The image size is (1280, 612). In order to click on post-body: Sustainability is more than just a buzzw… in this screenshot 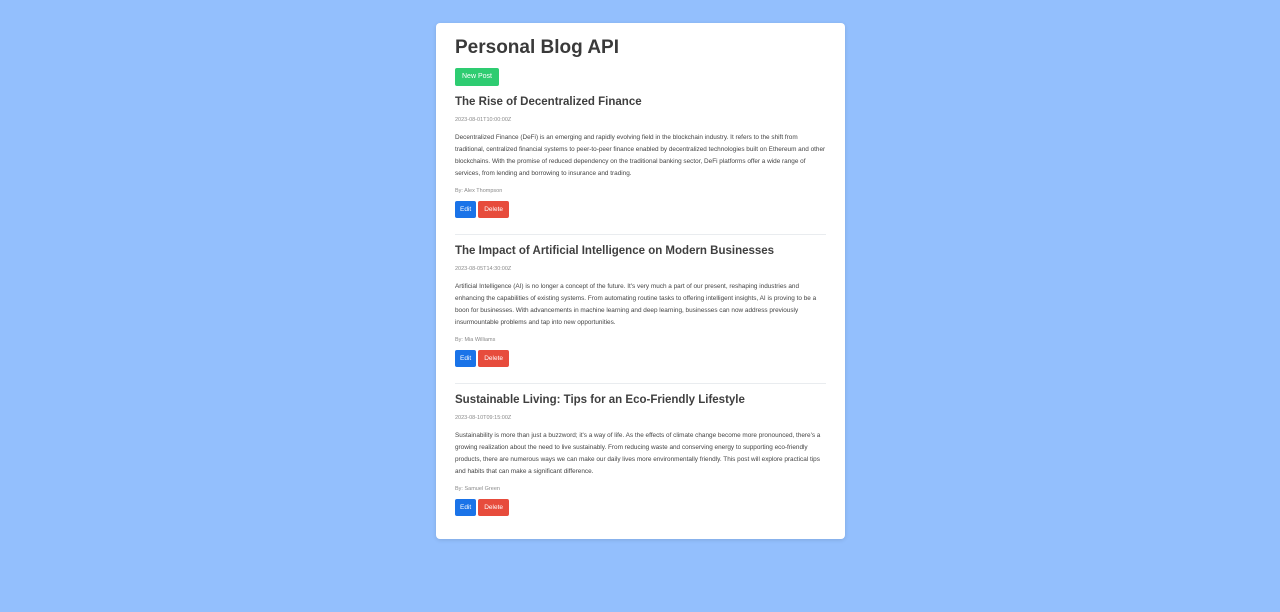, I will do `click(638, 453)`.